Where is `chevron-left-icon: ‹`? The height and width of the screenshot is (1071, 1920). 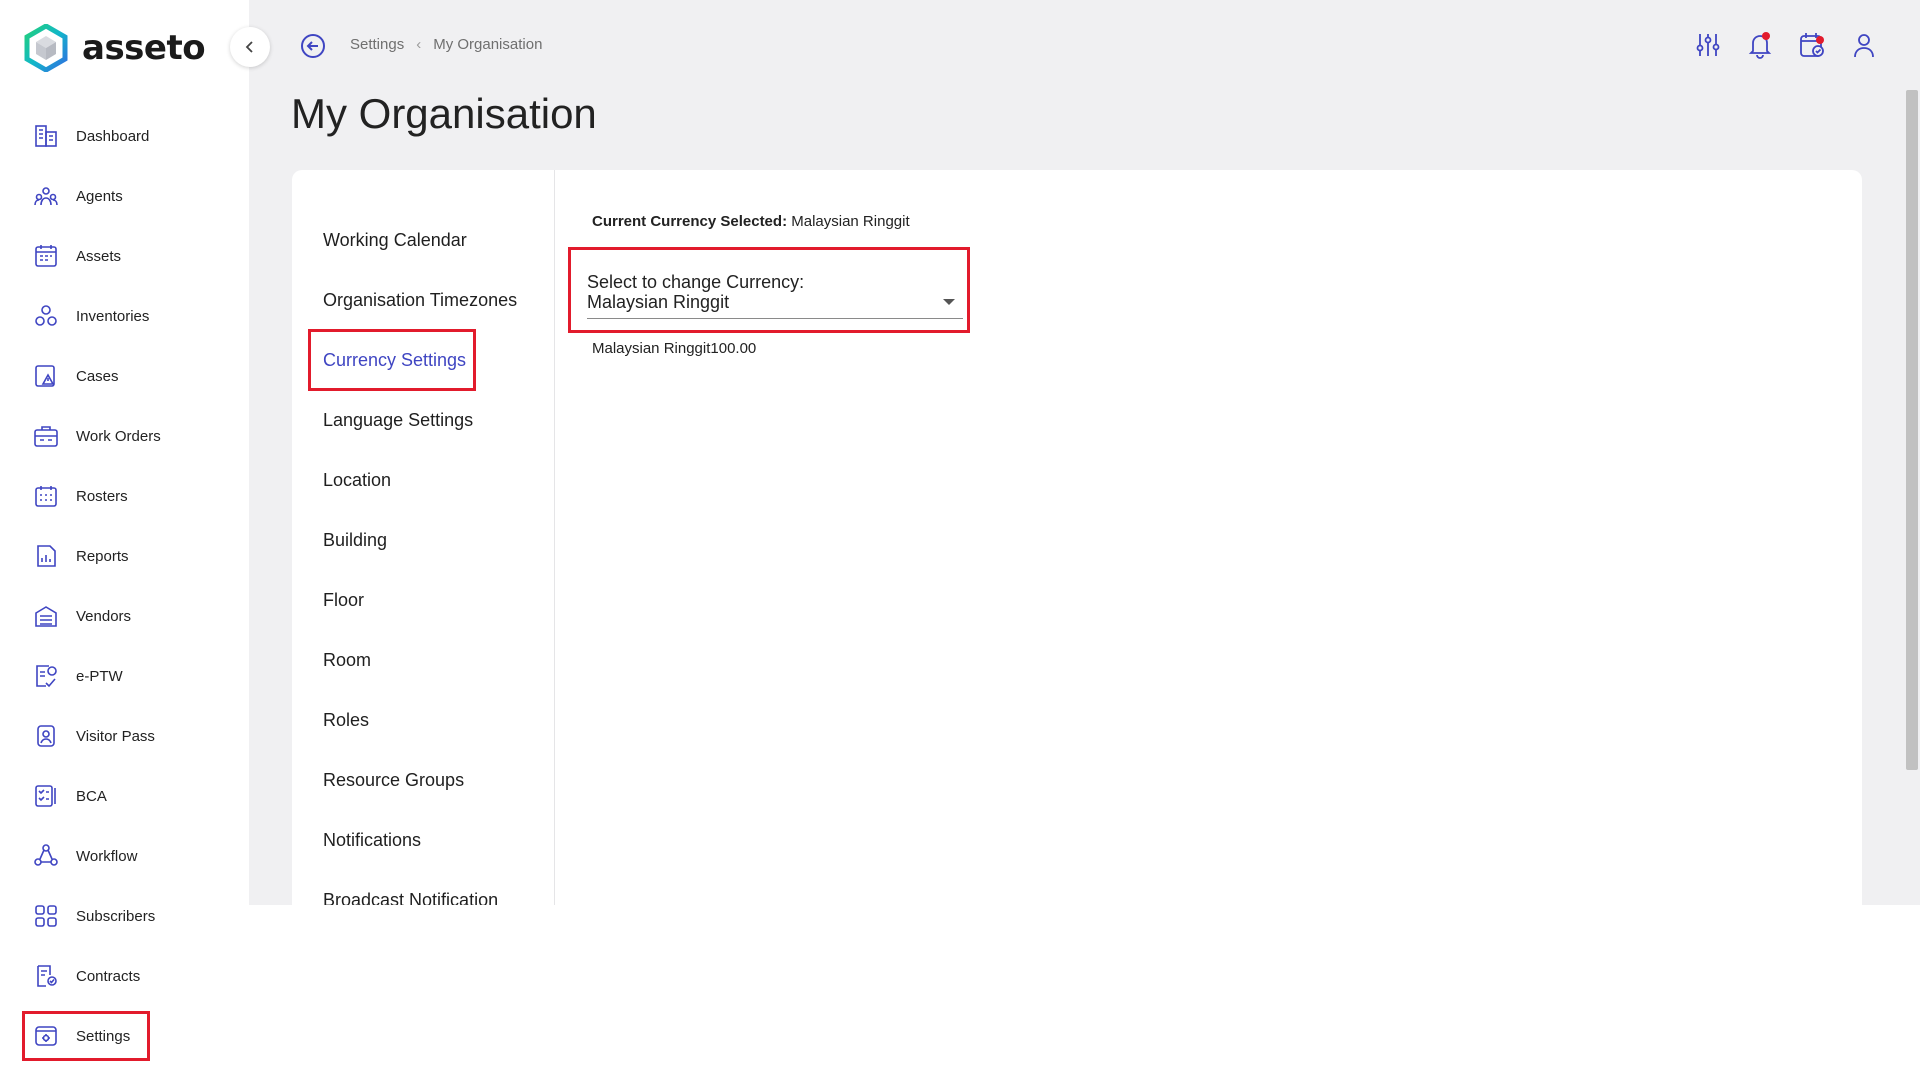
chevron-left-icon: ‹ is located at coordinates (419, 44).